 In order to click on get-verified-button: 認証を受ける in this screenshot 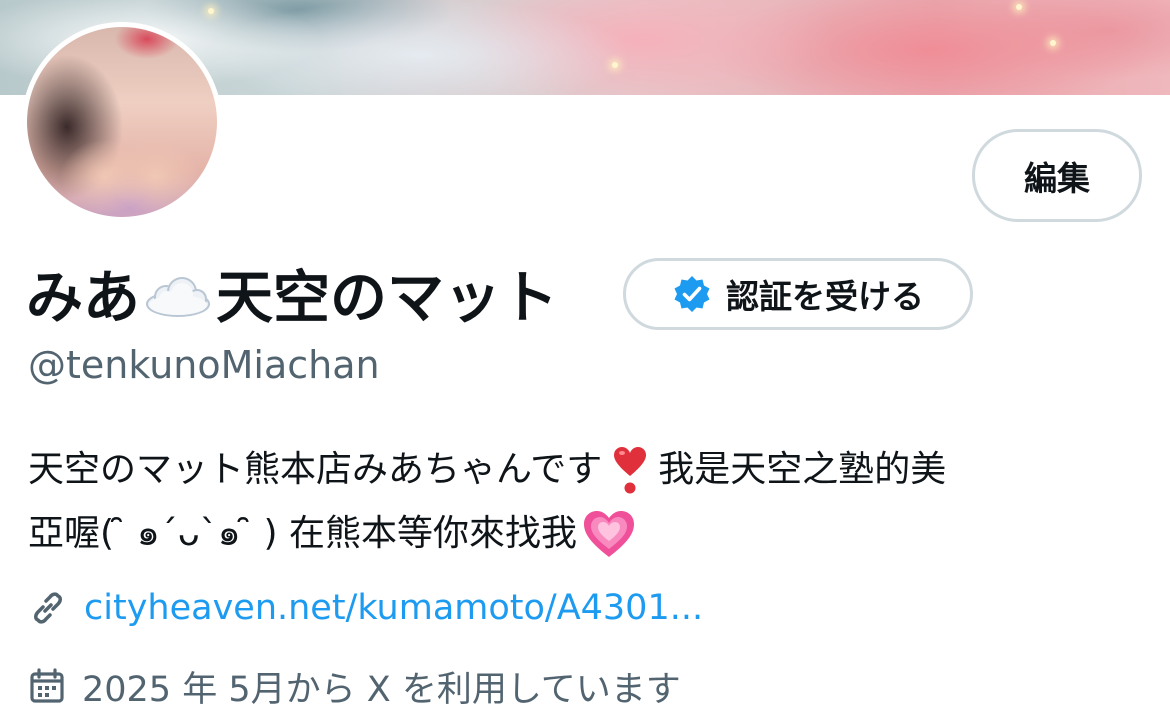, I will do `click(798, 294)`.